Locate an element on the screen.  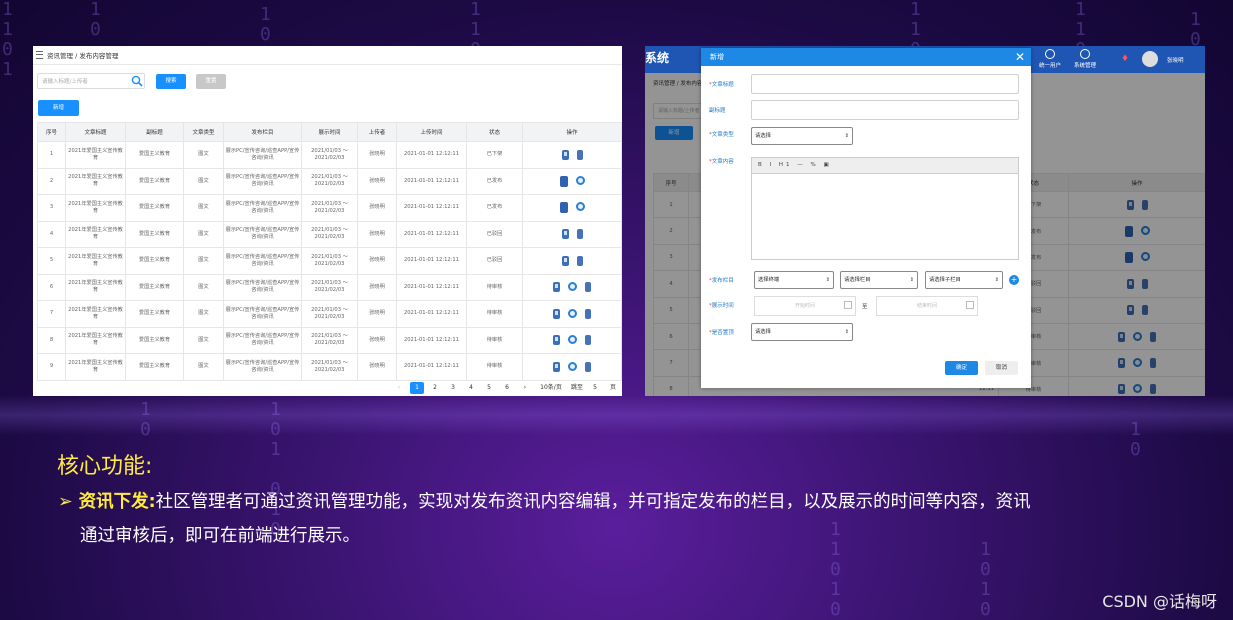
nav-system-manage: 系统管理 is located at coordinates (1085, 59).